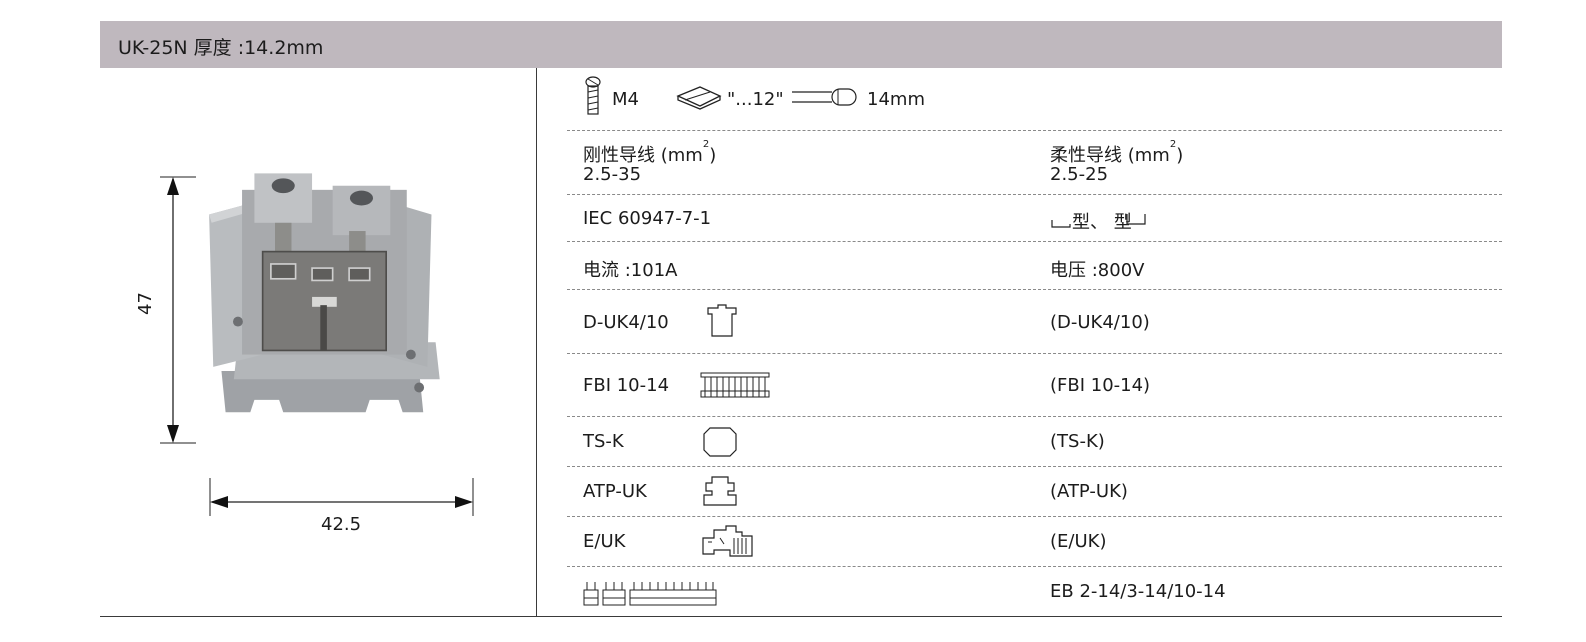  I want to click on height-dimension-icon, so click(178, 310).